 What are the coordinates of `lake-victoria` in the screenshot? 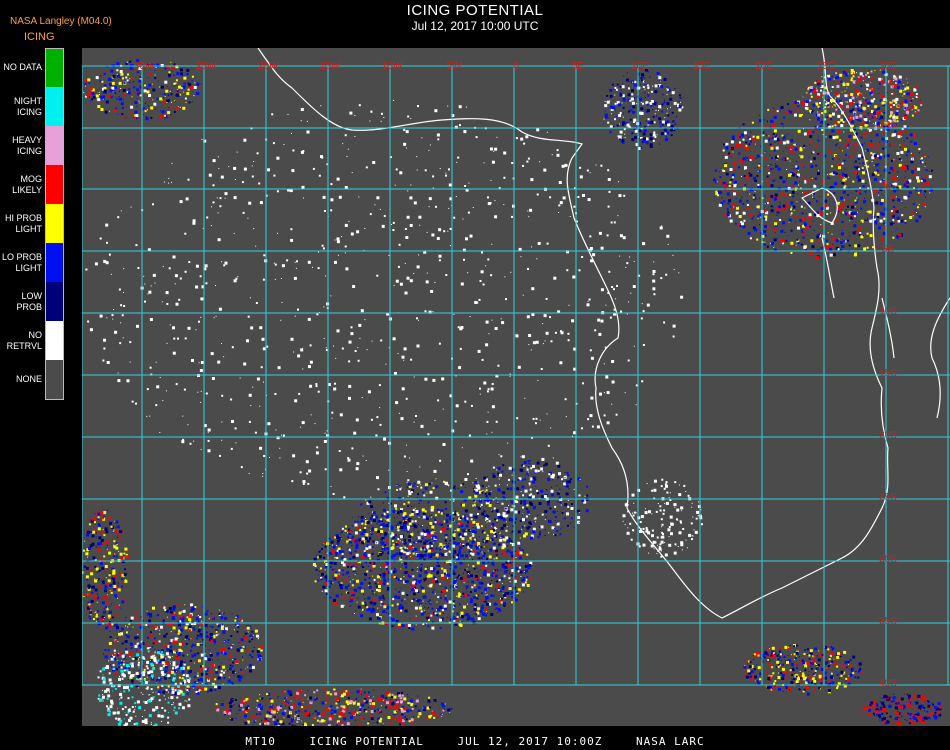 It's located at (819, 205).